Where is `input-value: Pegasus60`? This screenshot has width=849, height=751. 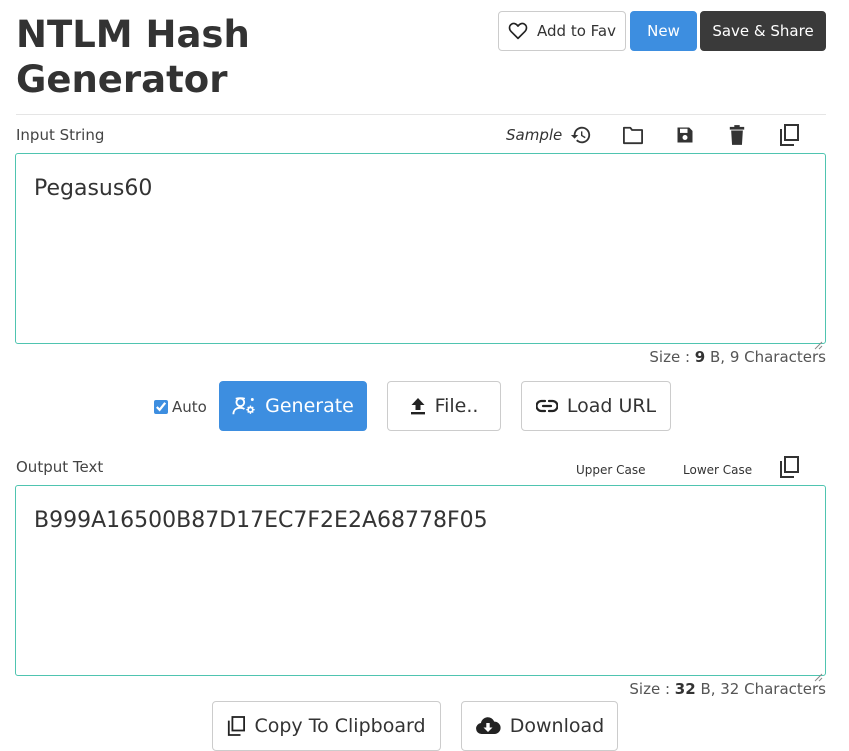 input-value: Pegasus60 is located at coordinates (93, 188).